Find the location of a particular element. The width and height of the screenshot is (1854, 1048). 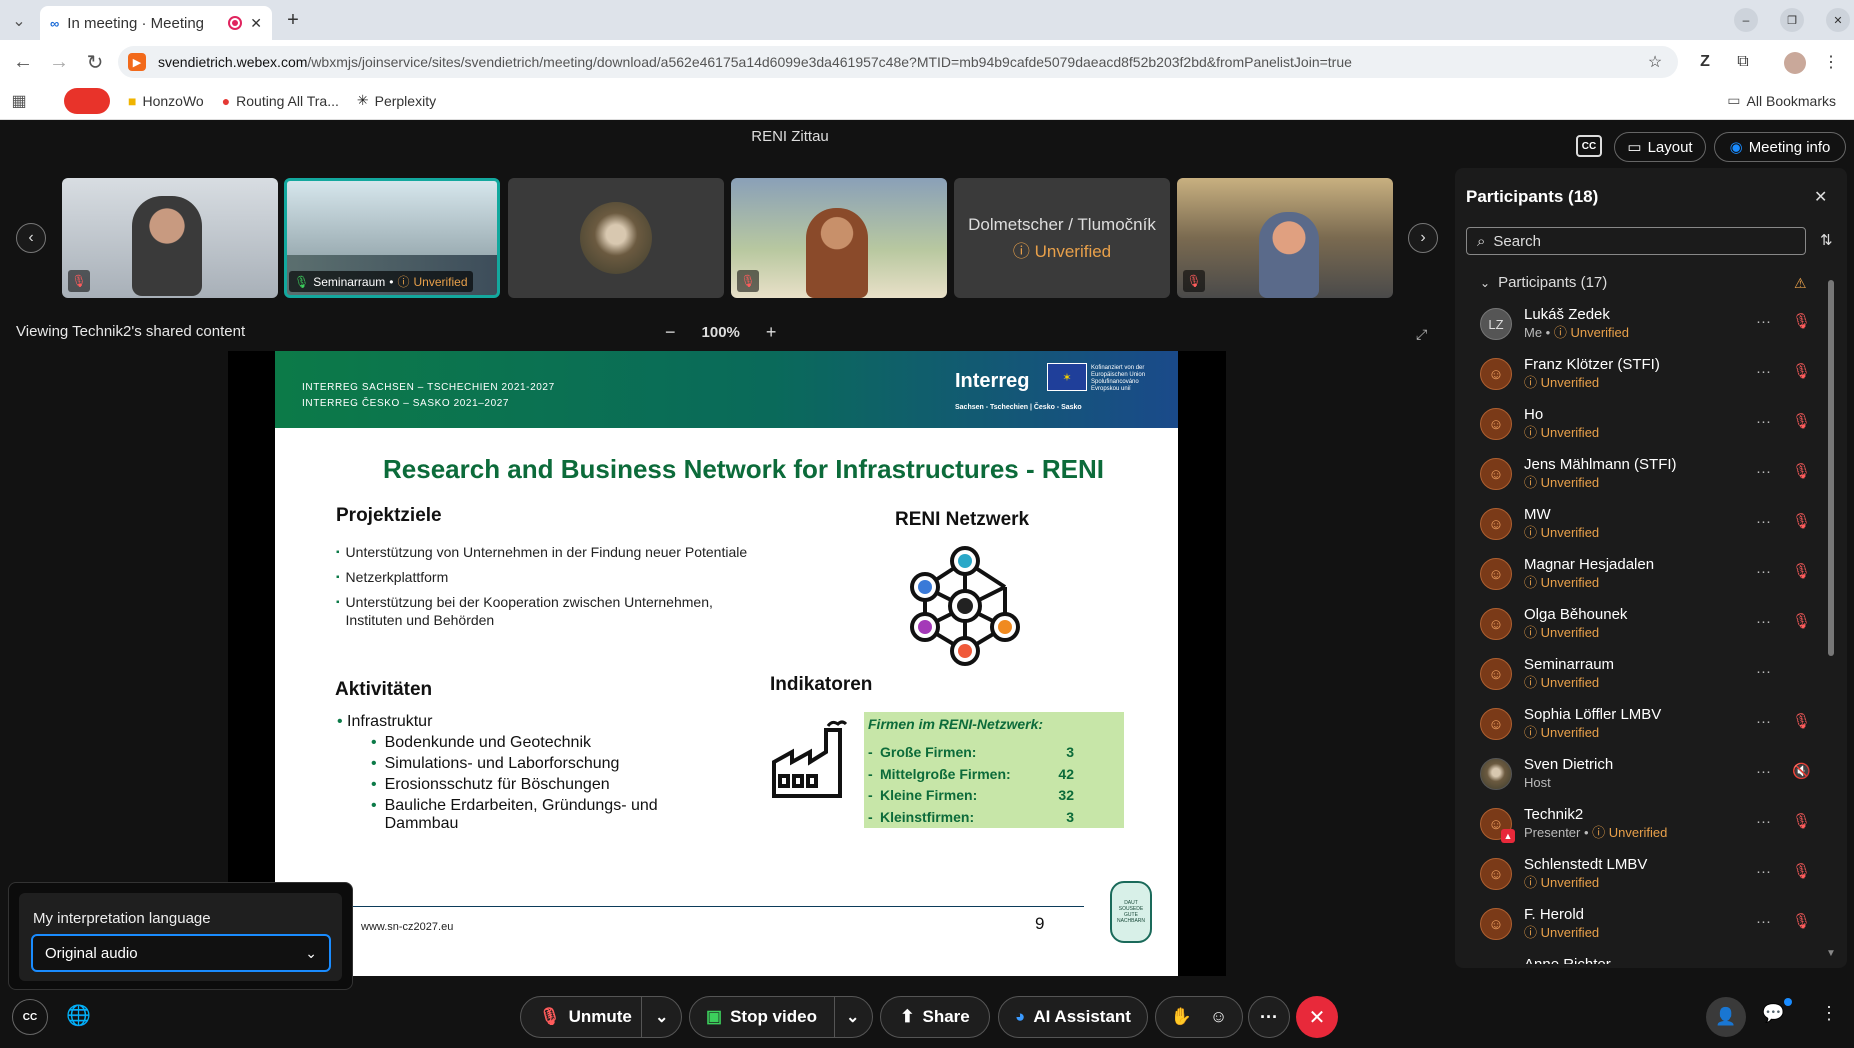

participant-row: ☺ Magnar Hesjadalen ⓘ Unverified ··· 🎙 is located at coordinates (1650, 574).